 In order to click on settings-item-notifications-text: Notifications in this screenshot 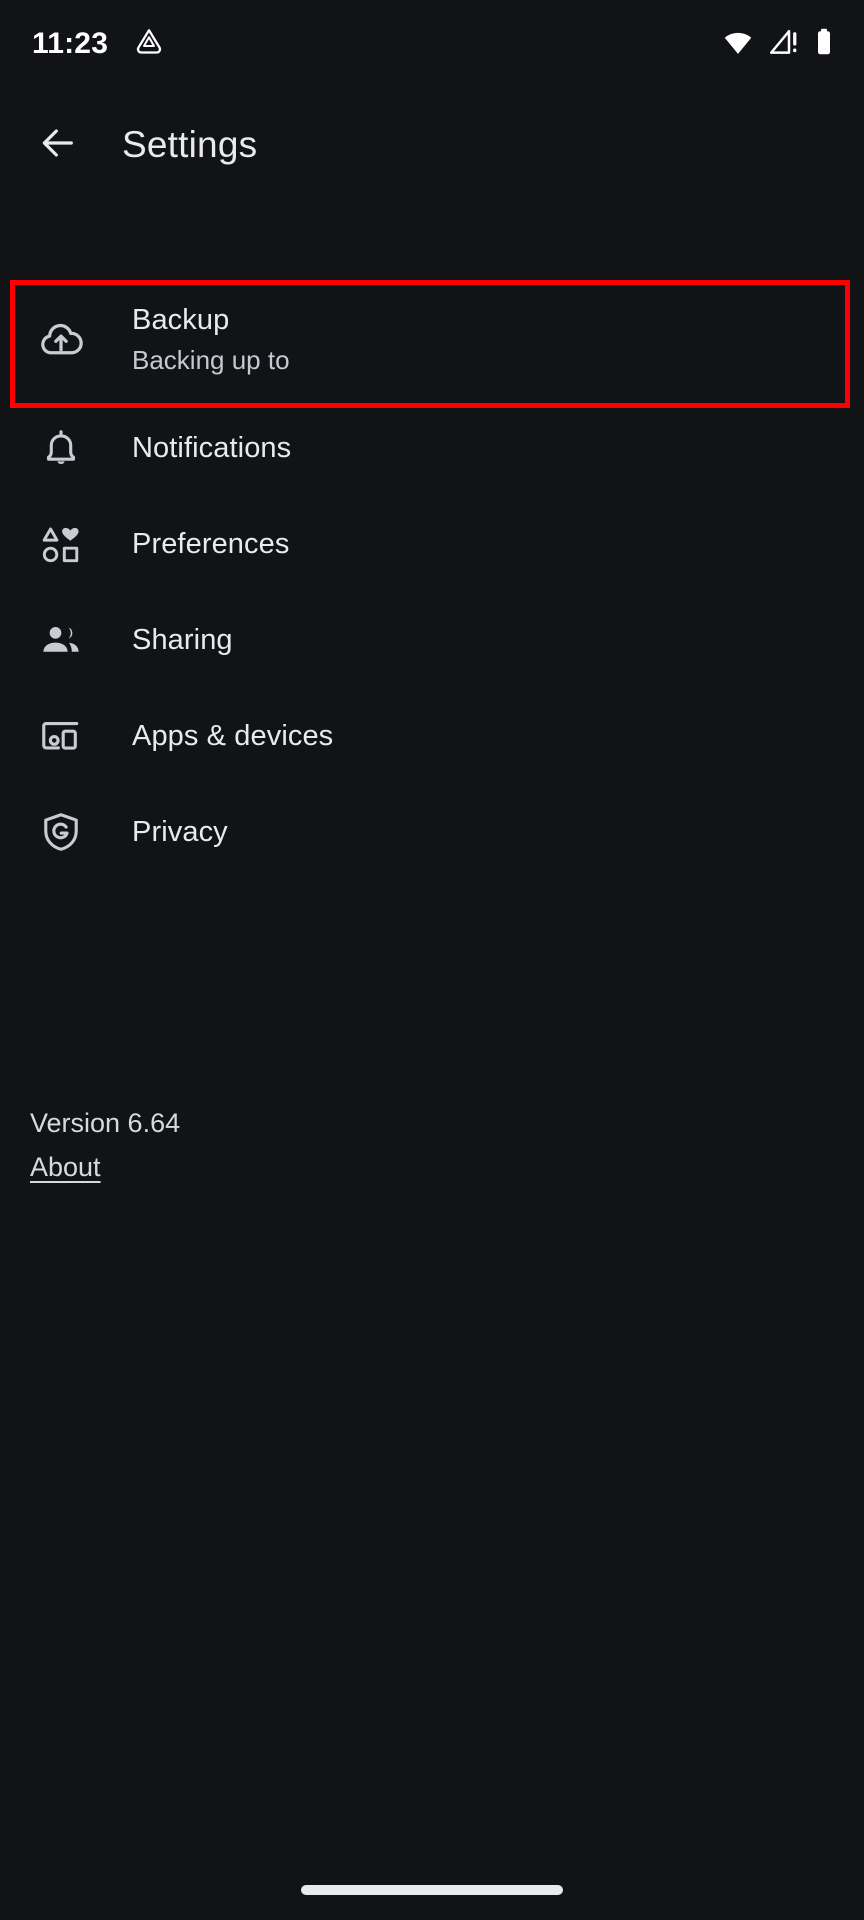, I will do `click(211, 448)`.